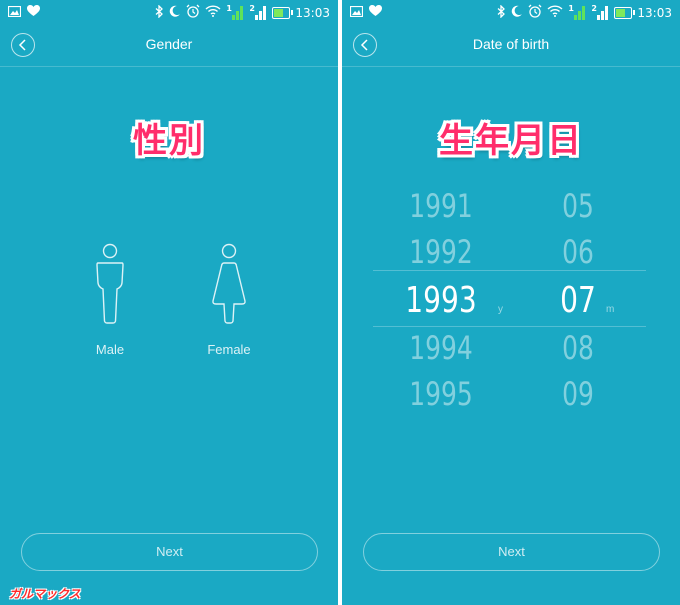 Image resolution: width=680 pixels, height=605 pixels. What do you see at coordinates (578, 394) in the screenshot?
I see `month-option: 09` at bounding box center [578, 394].